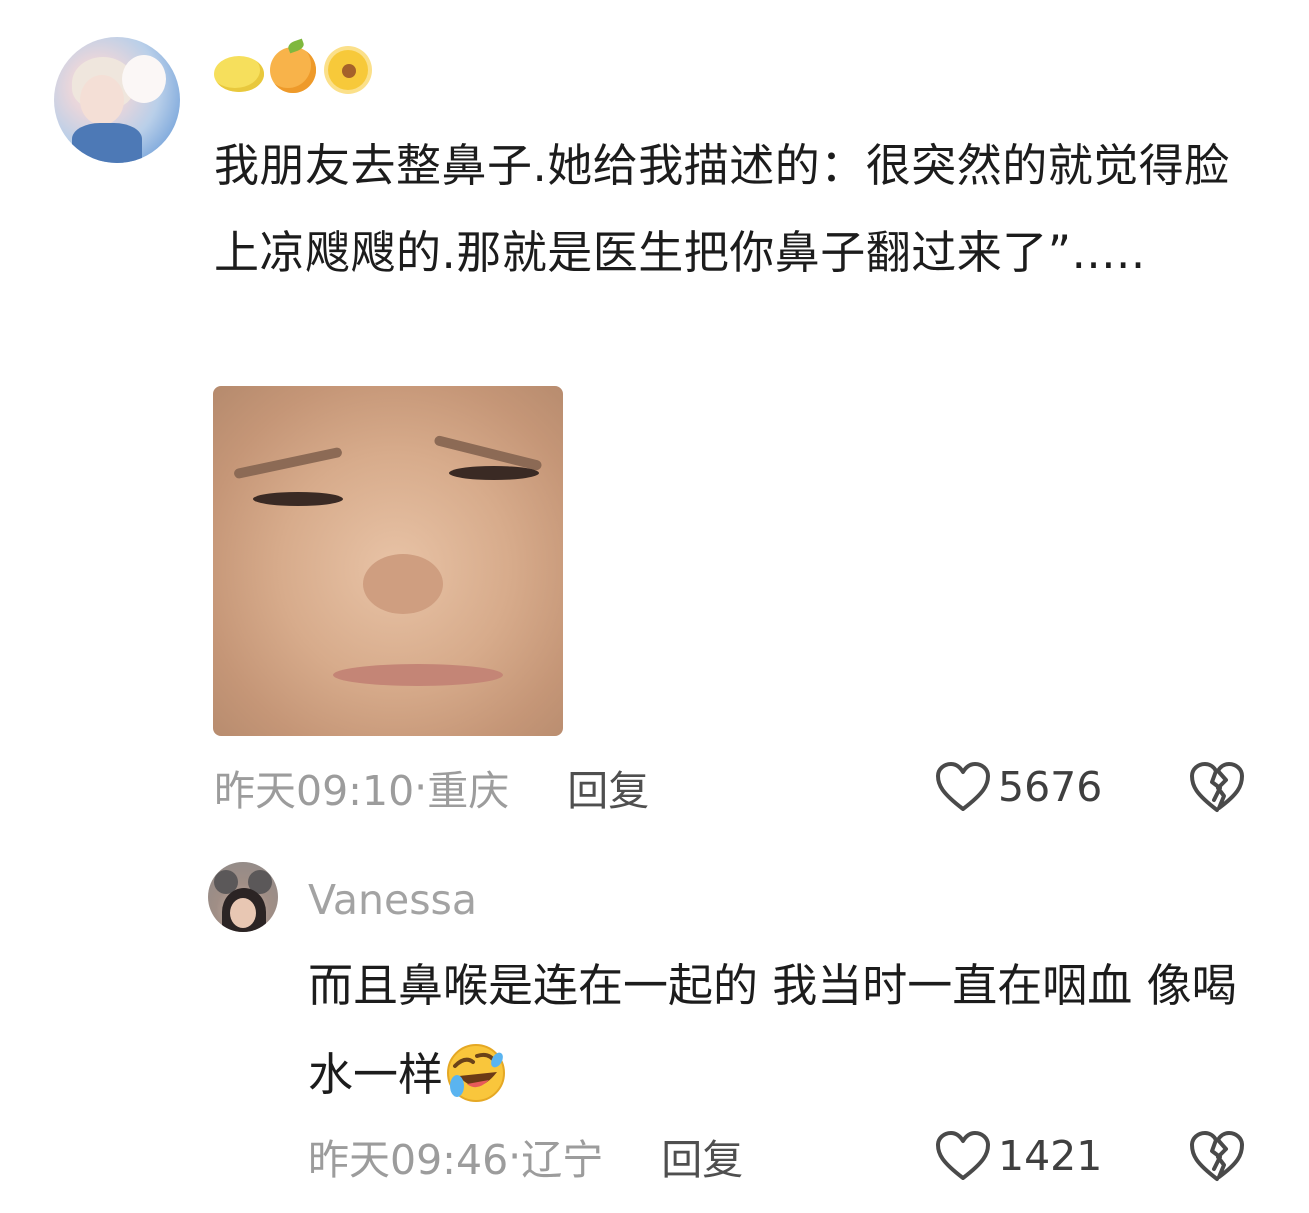  I want to click on comment-meta: 昨天09:10 · 重庆 回复, so click(431, 787).